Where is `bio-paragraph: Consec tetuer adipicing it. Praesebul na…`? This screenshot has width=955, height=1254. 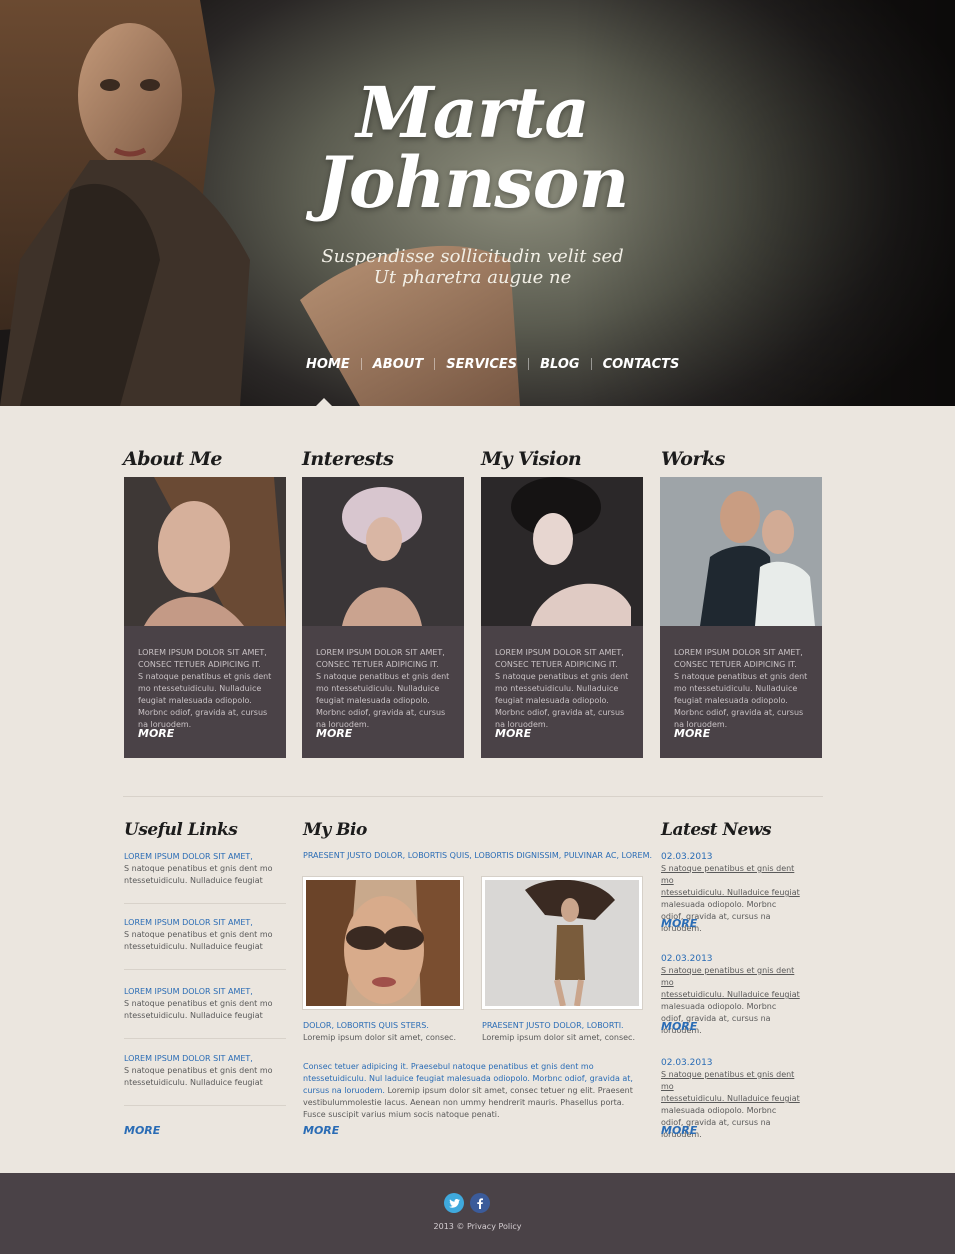 bio-paragraph: Consec tetuer adipicing it. Praesebul na… is located at coordinates (471, 1091).